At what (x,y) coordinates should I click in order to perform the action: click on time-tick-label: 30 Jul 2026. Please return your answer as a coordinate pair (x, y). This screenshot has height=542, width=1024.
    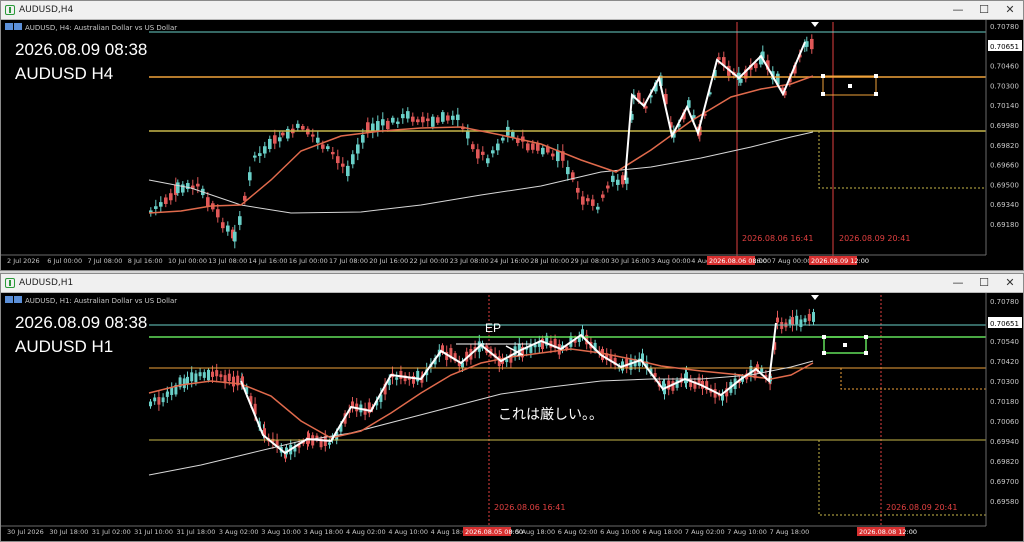
    Looking at the image, I should click on (25, 532).